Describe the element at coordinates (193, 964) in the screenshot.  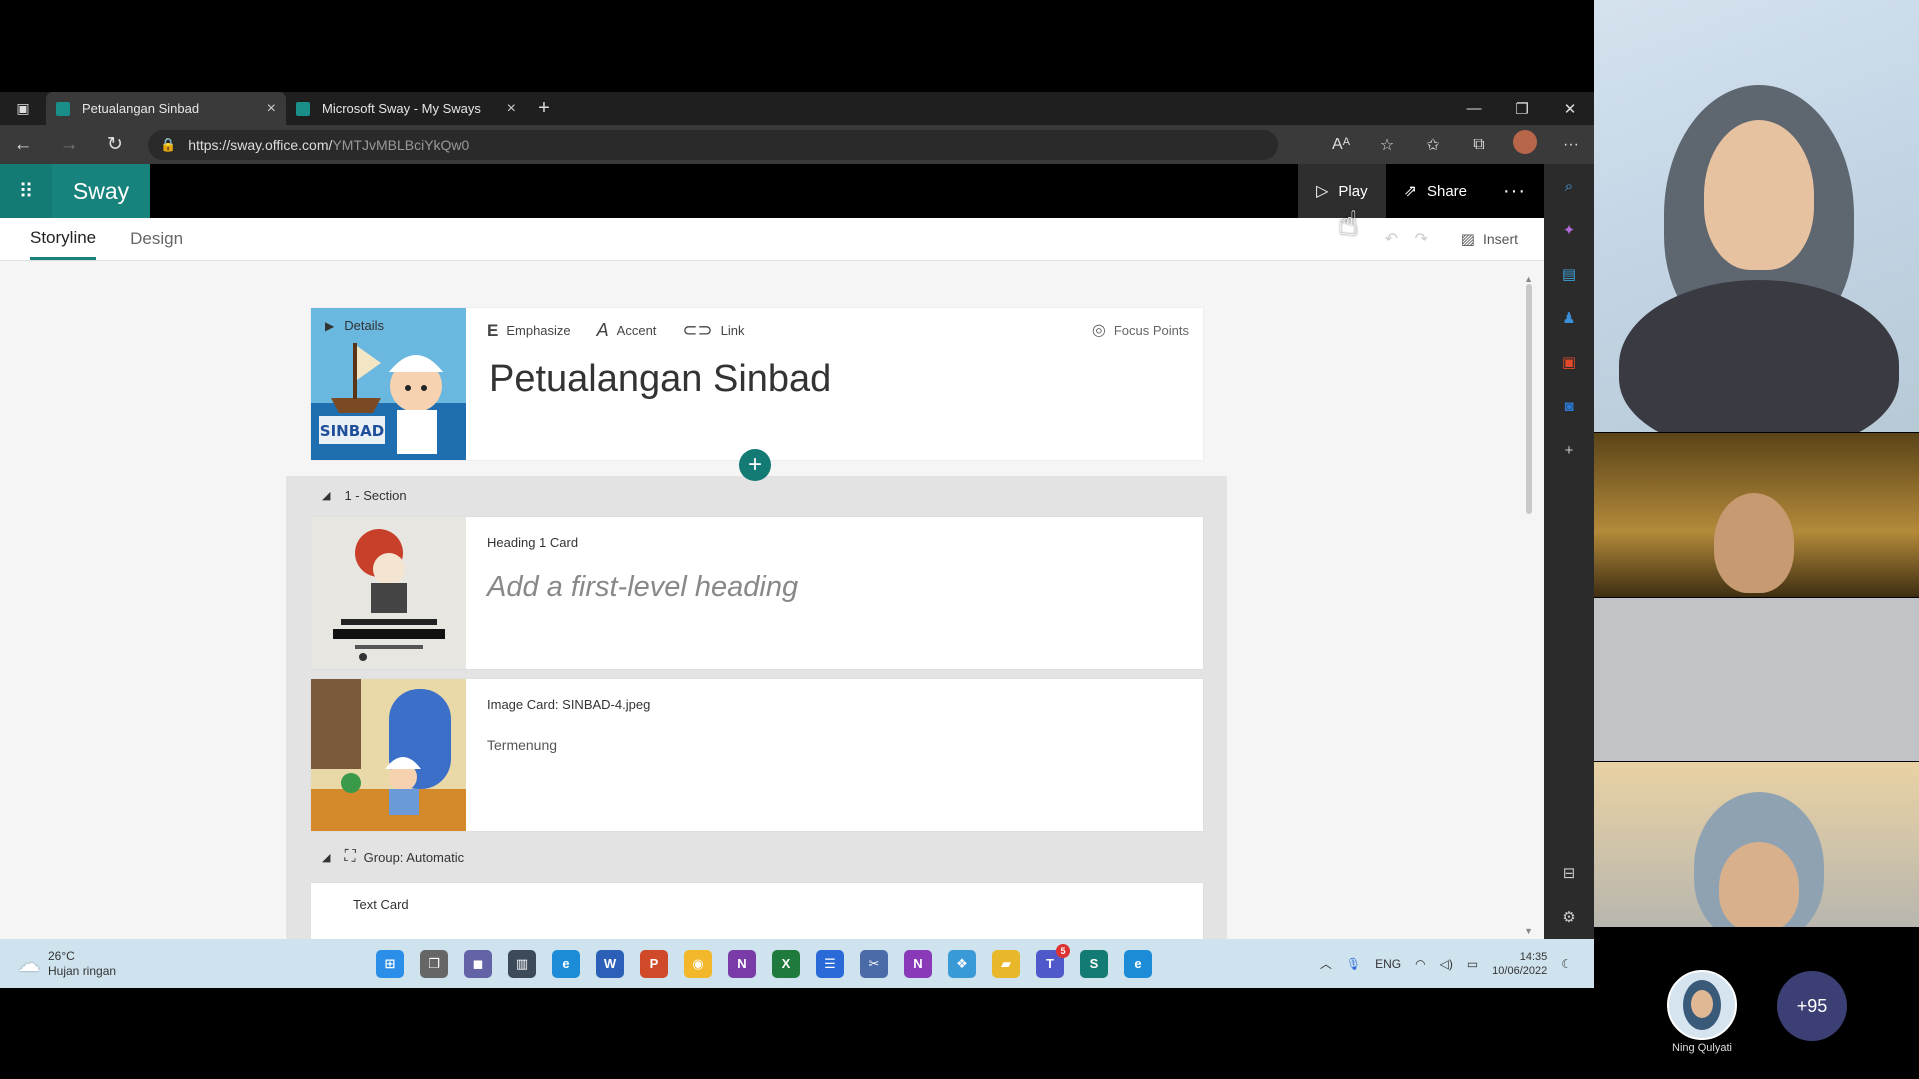
I see `weather-widget: ☁ 26°C Hujan ringan` at that location.